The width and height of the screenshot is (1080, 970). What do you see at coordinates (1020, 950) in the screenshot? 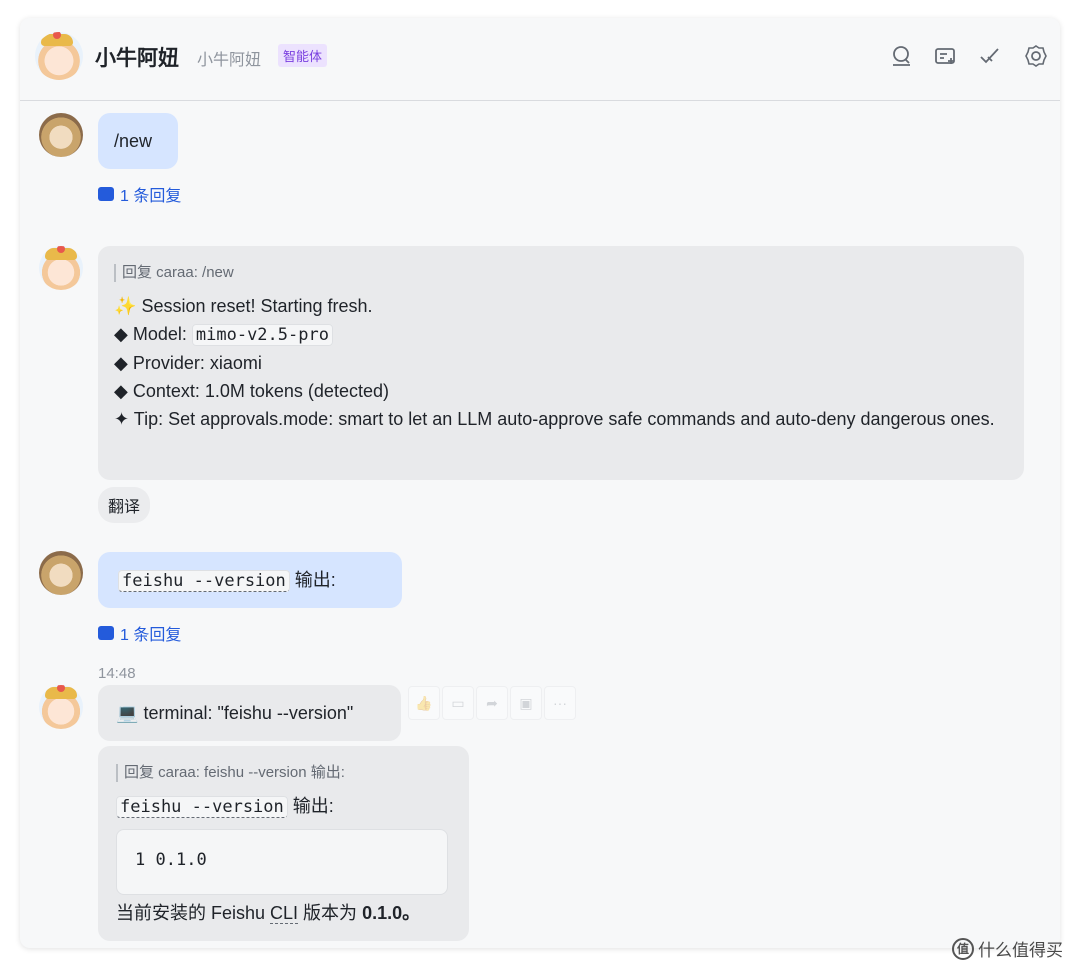
I see `watermark-text: 什么值得买` at bounding box center [1020, 950].